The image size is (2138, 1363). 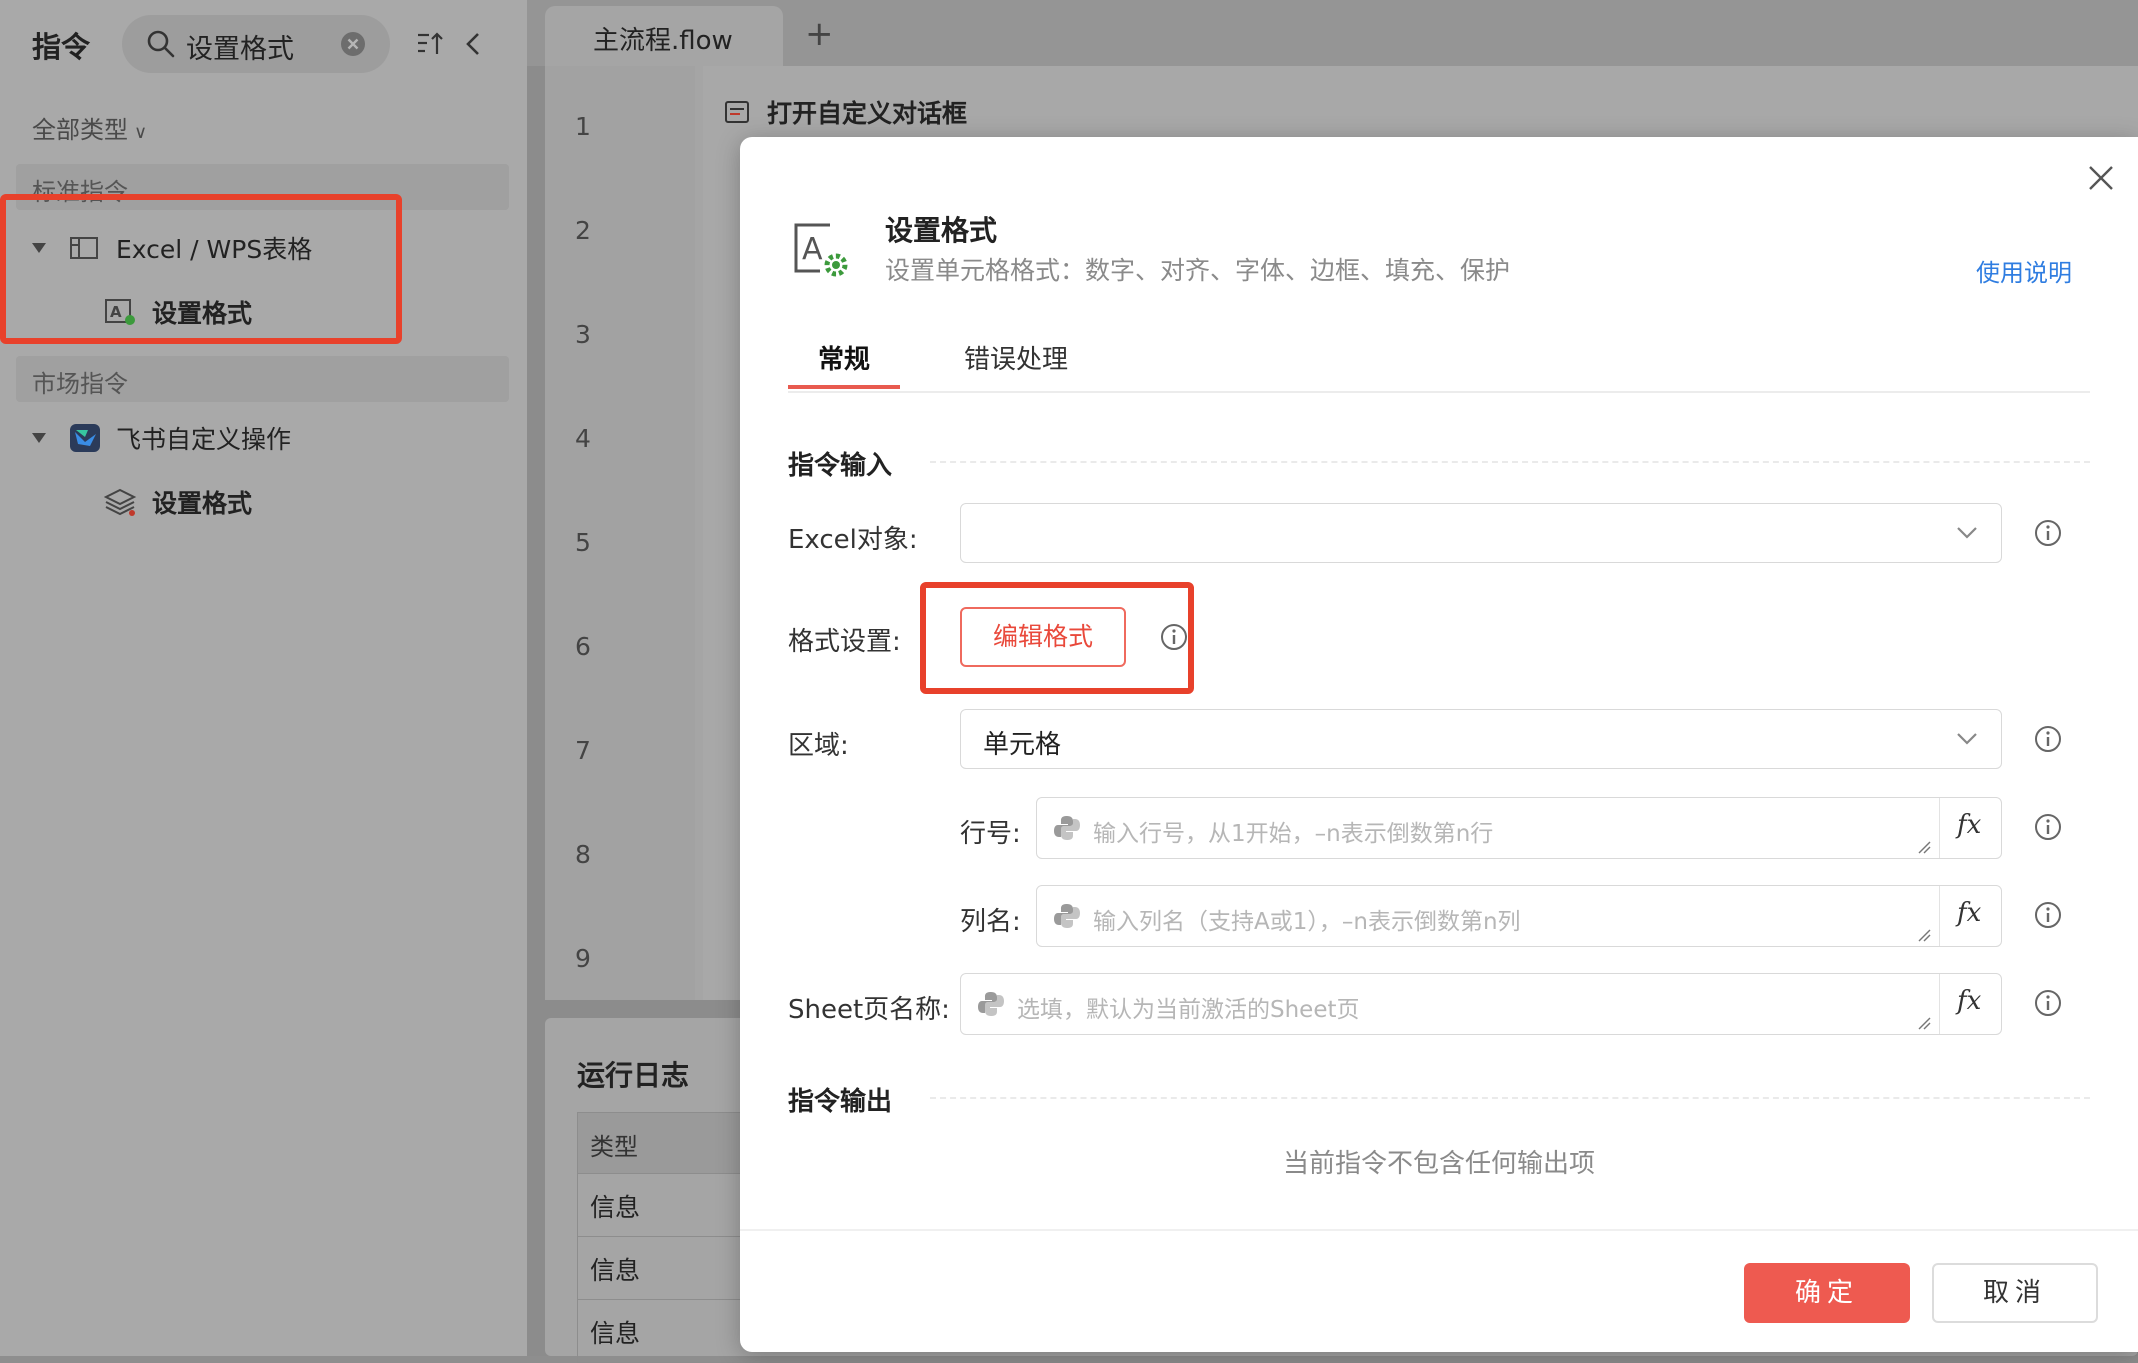 What do you see at coordinates (120, 502) in the screenshot?
I see `layers-icon` at bounding box center [120, 502].